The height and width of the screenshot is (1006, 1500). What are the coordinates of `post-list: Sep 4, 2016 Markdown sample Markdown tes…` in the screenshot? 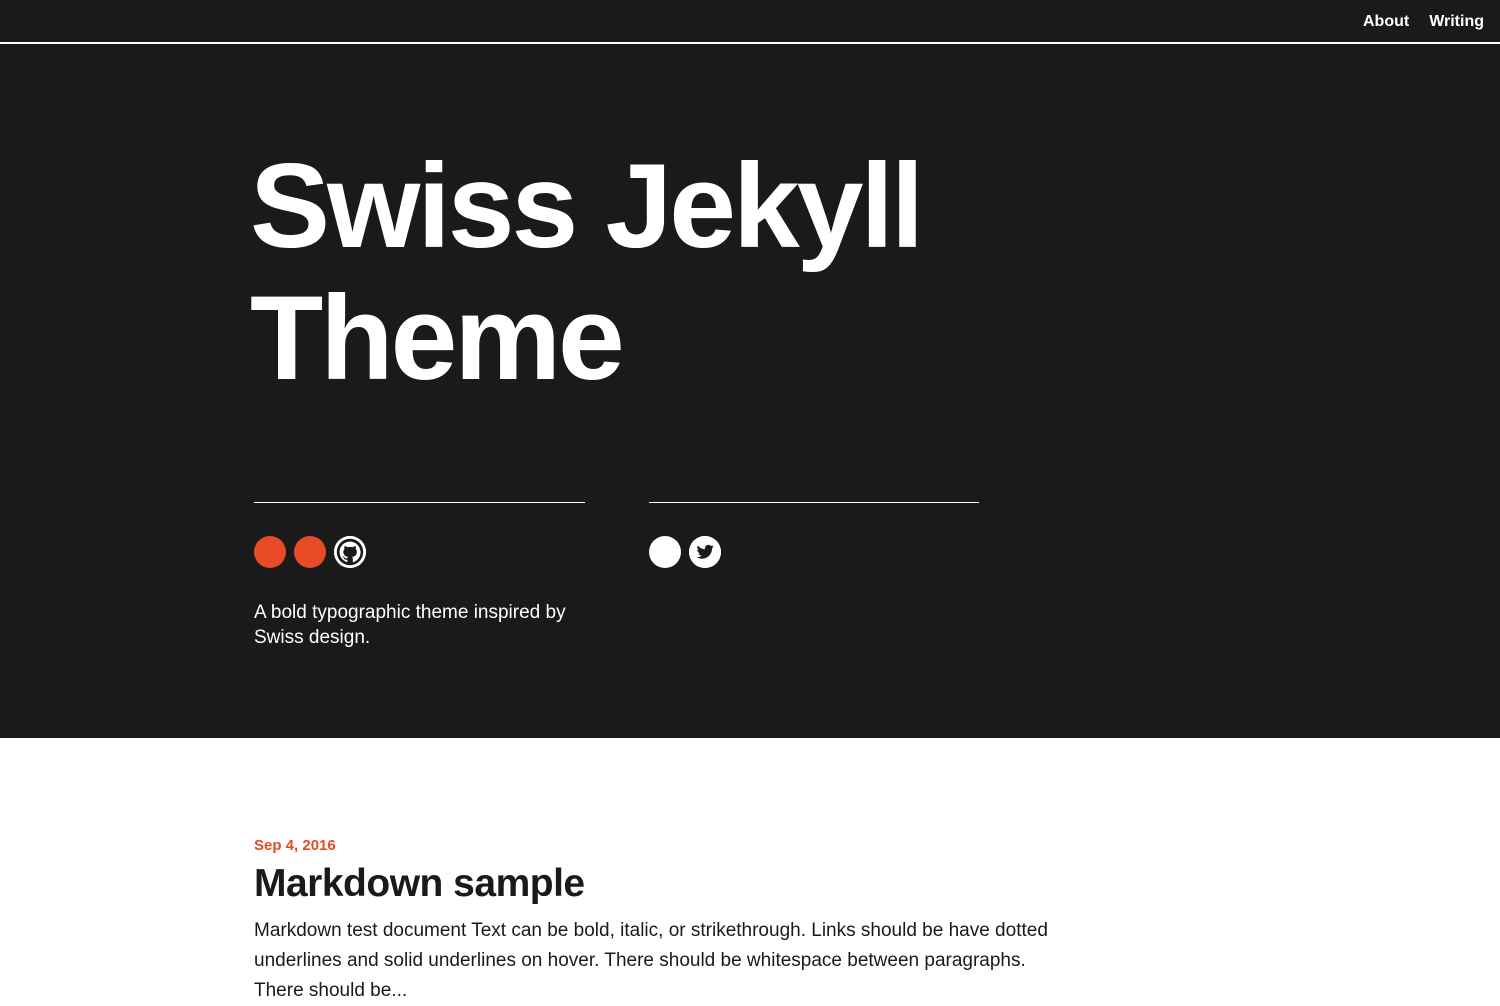 It's located at (664, 921).